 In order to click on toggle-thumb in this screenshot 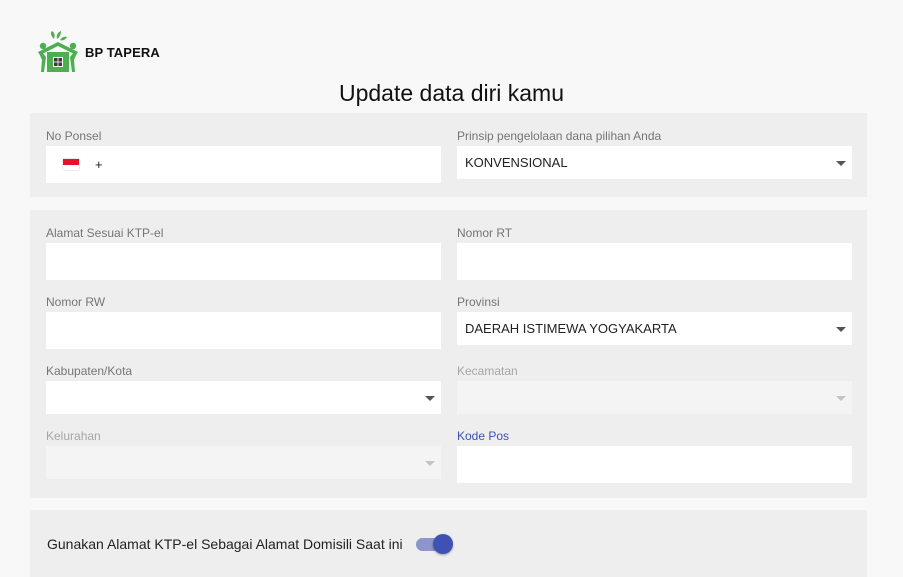, I will do `click(442, 544)`.